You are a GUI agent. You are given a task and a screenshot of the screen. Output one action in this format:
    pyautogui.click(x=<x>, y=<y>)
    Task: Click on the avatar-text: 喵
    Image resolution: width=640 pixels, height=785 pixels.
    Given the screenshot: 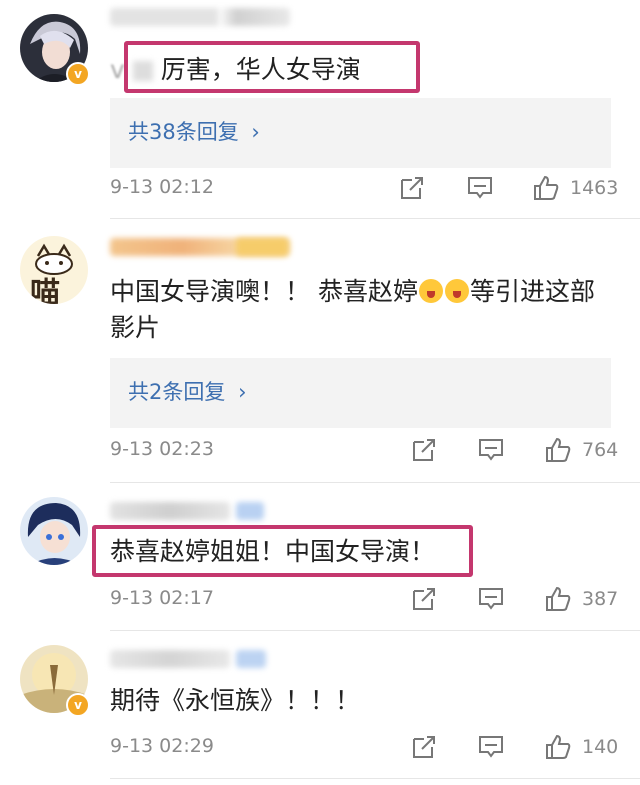 What is the action you would take?
    pyautogui.click(x=45, y=290)
    